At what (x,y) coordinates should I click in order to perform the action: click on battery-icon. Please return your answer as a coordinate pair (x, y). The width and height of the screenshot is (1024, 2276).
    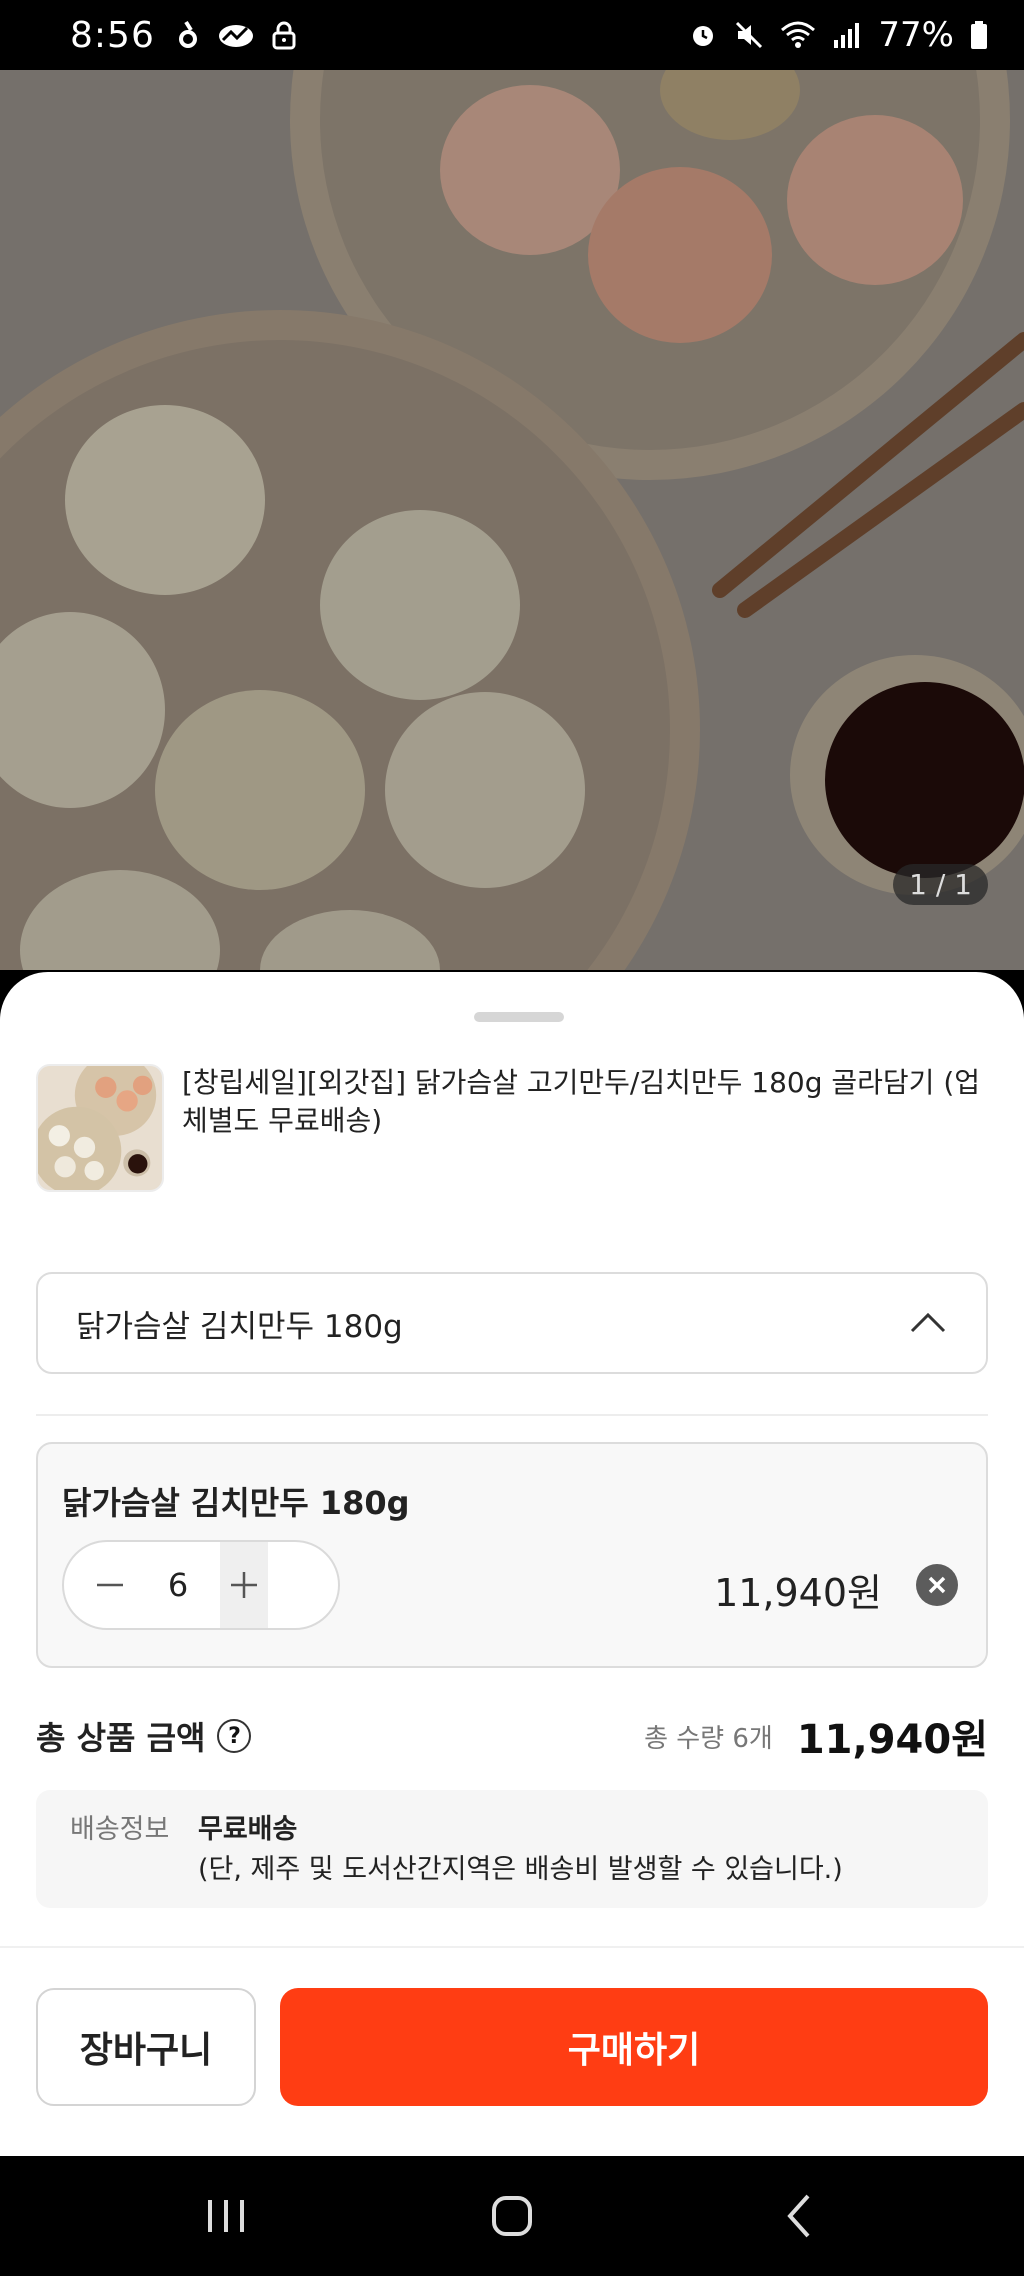
    Looking at the image, I should click on (979, 35).